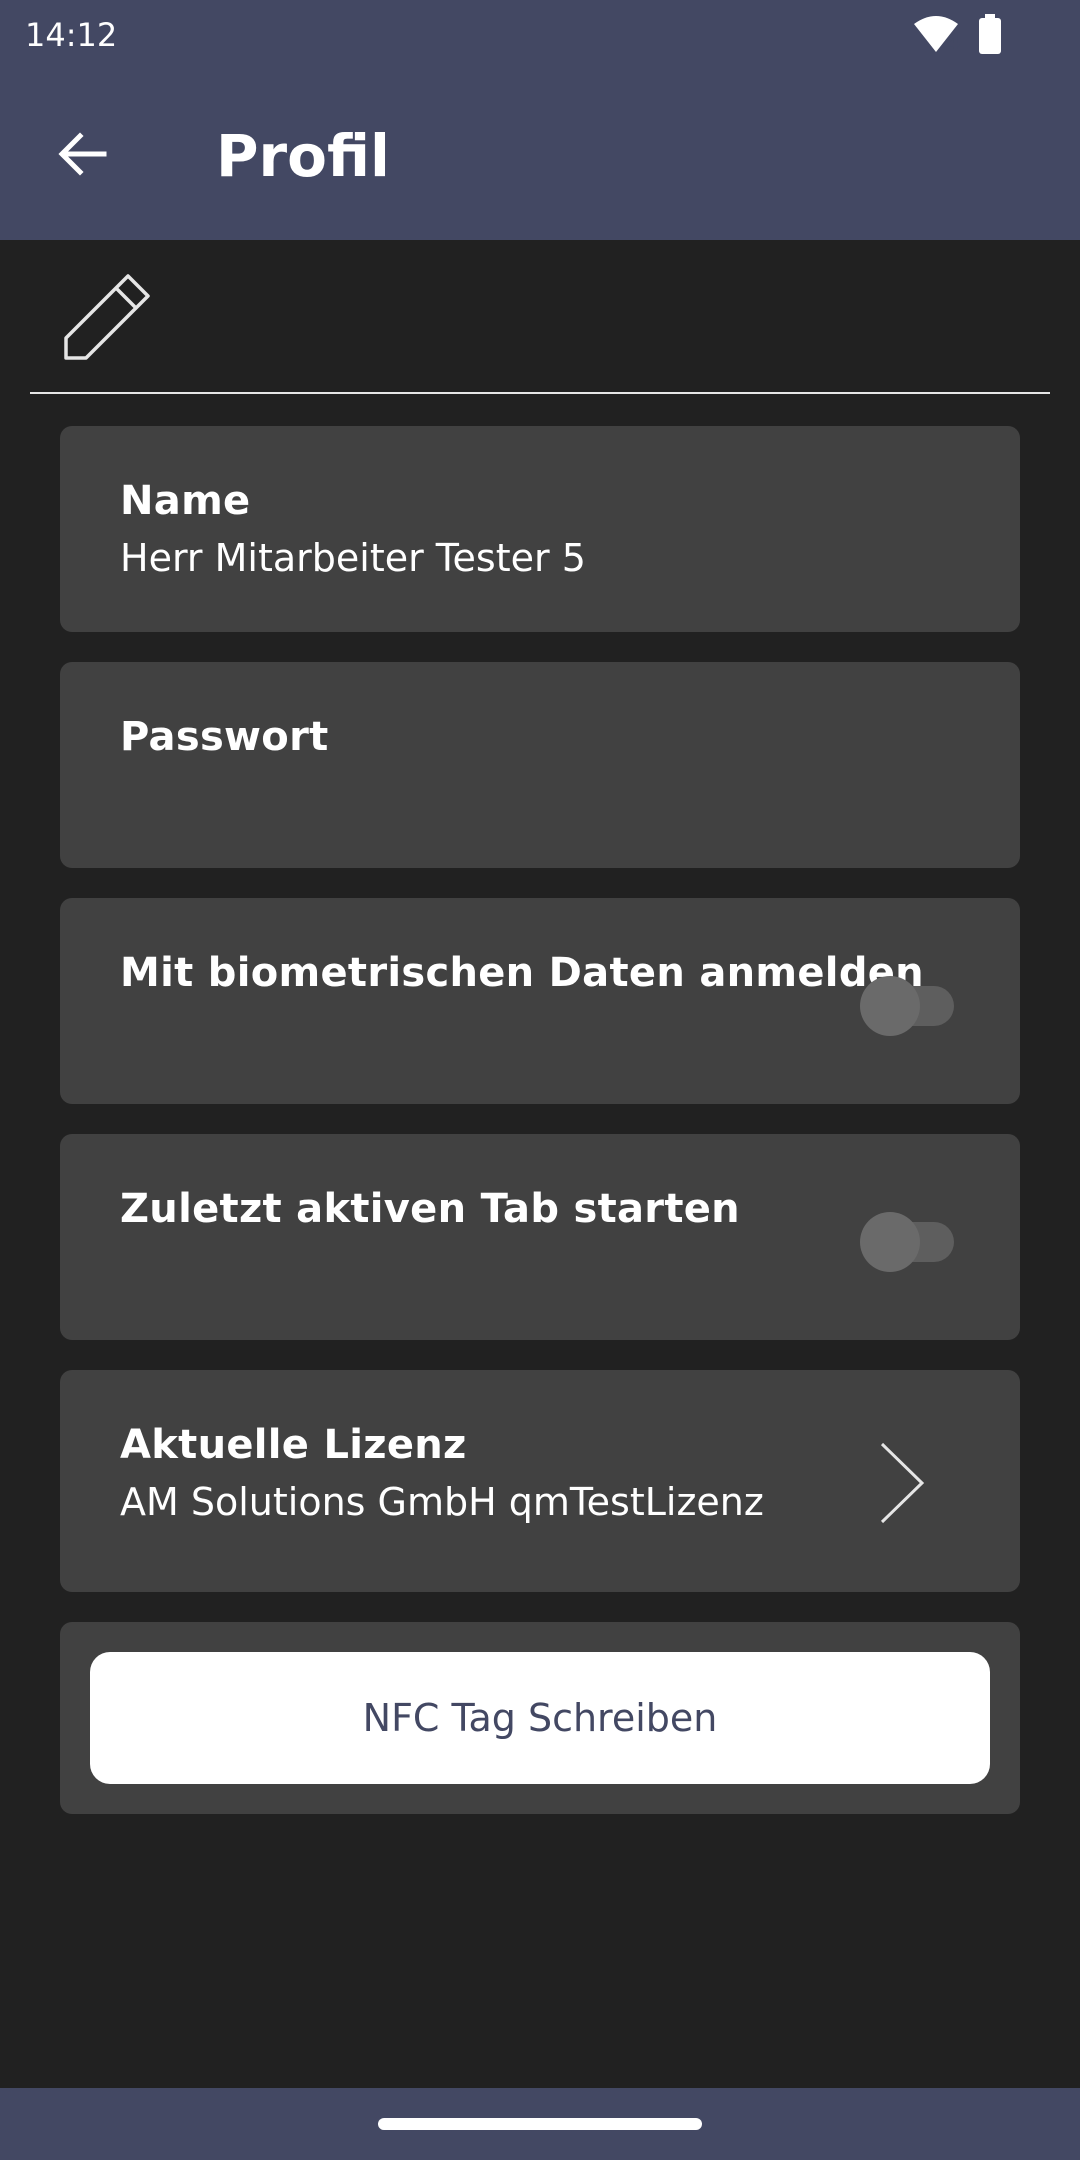 The height and width of the screenshot is (2160, 1080). I want to click on back-button, so click(82, 154).